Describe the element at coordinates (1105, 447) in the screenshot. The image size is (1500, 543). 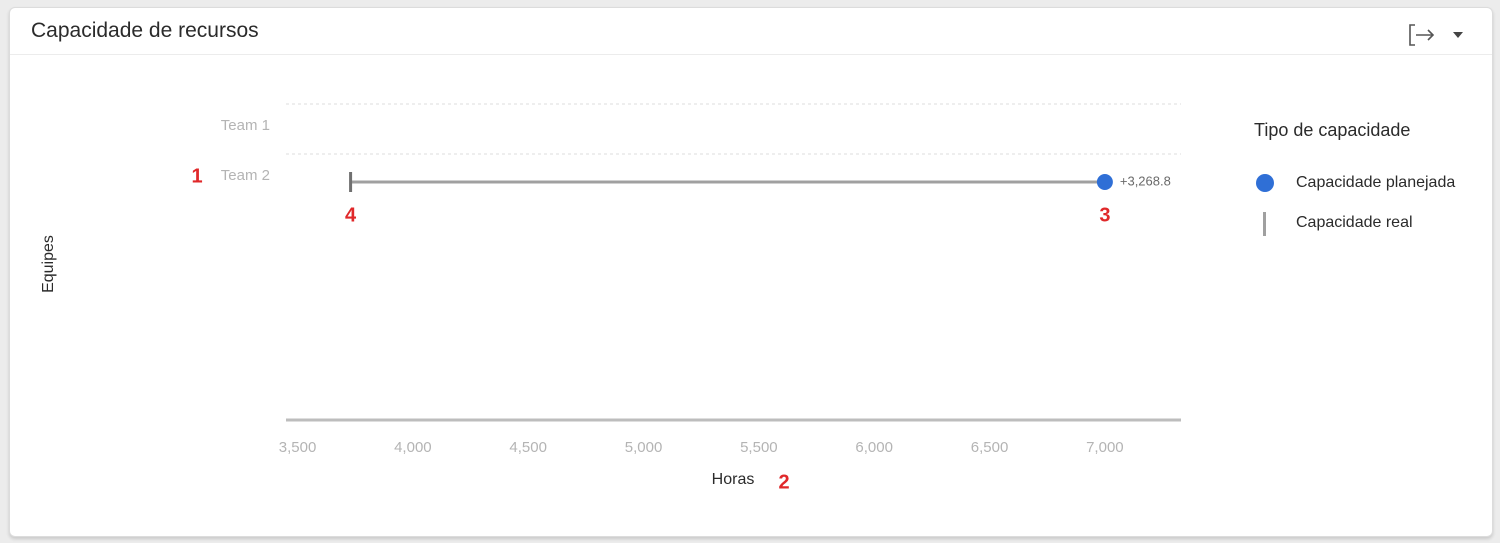
I see `x-tick-label: 7,000` at that location.